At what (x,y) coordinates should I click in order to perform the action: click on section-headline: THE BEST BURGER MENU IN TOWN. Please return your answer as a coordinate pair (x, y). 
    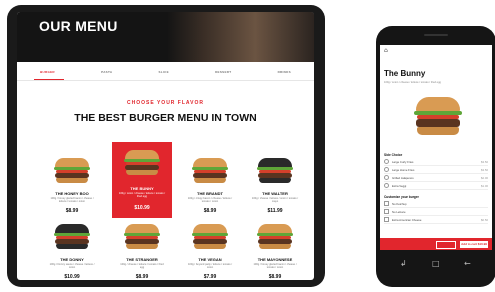
    Looking at the image, I should click on (165, 118).